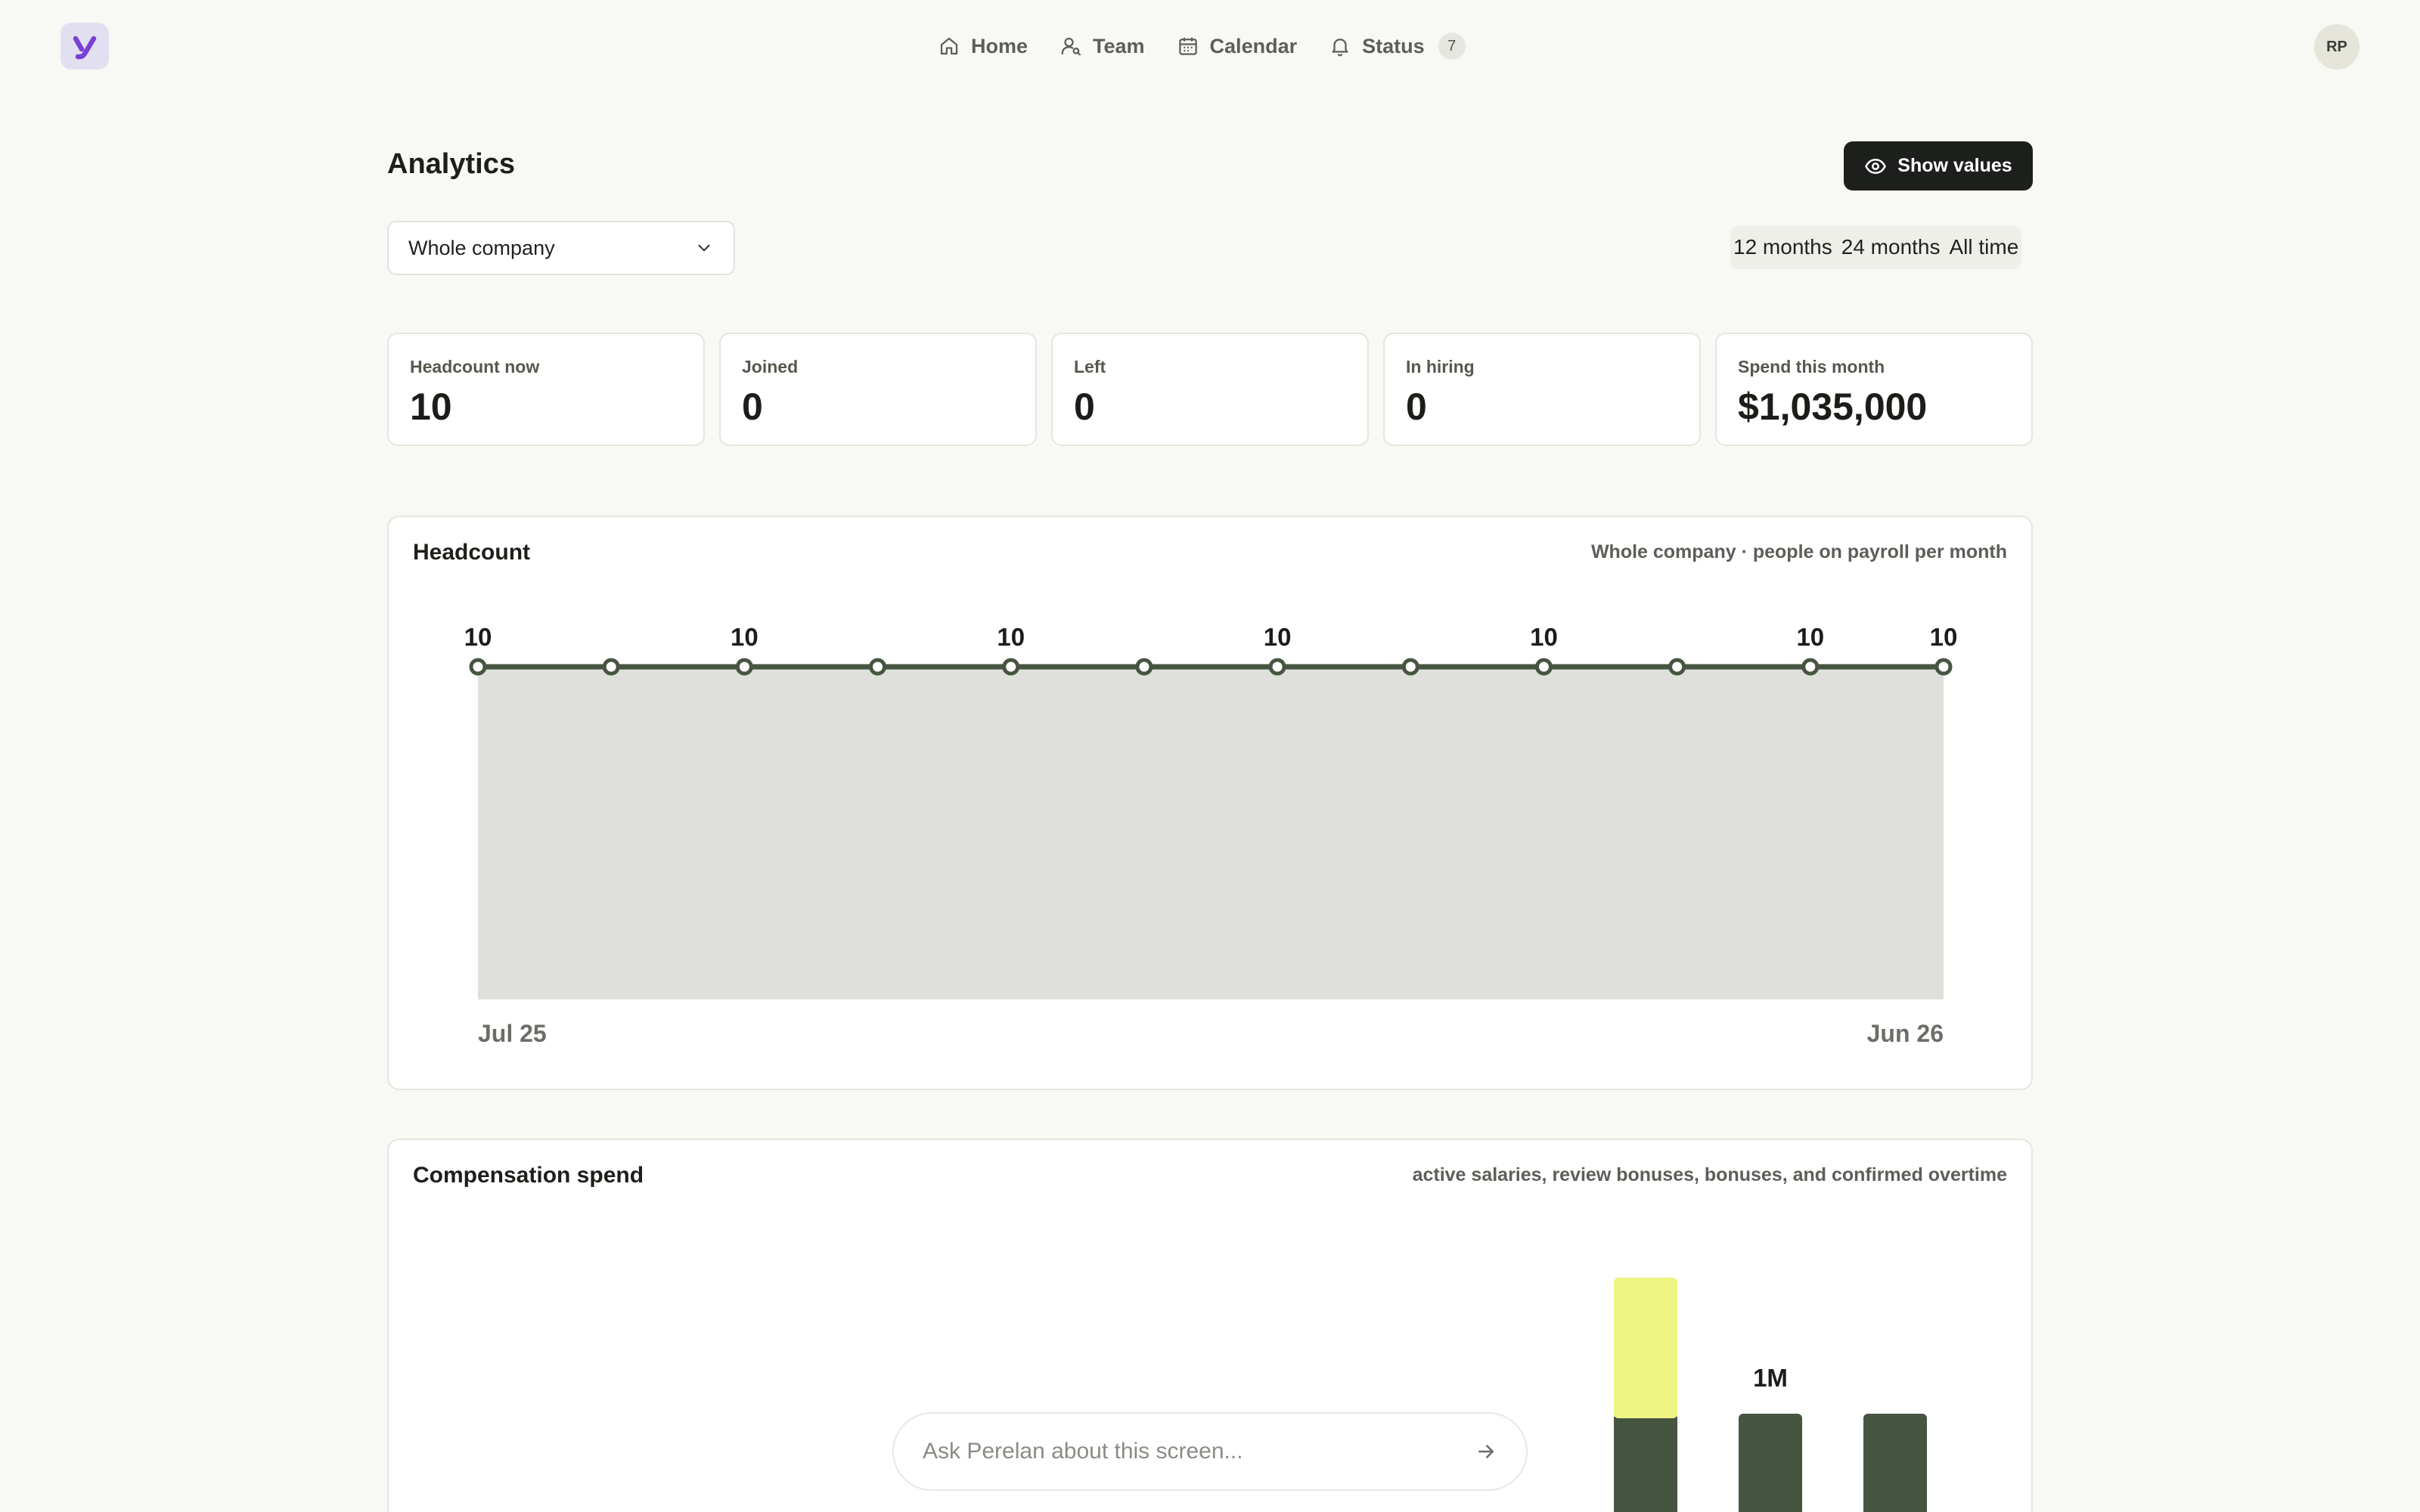  What do you see at coordinates (561, 248) in the screenshot?
I see `scope-select: Whole company` at bounding box center [561, 248].